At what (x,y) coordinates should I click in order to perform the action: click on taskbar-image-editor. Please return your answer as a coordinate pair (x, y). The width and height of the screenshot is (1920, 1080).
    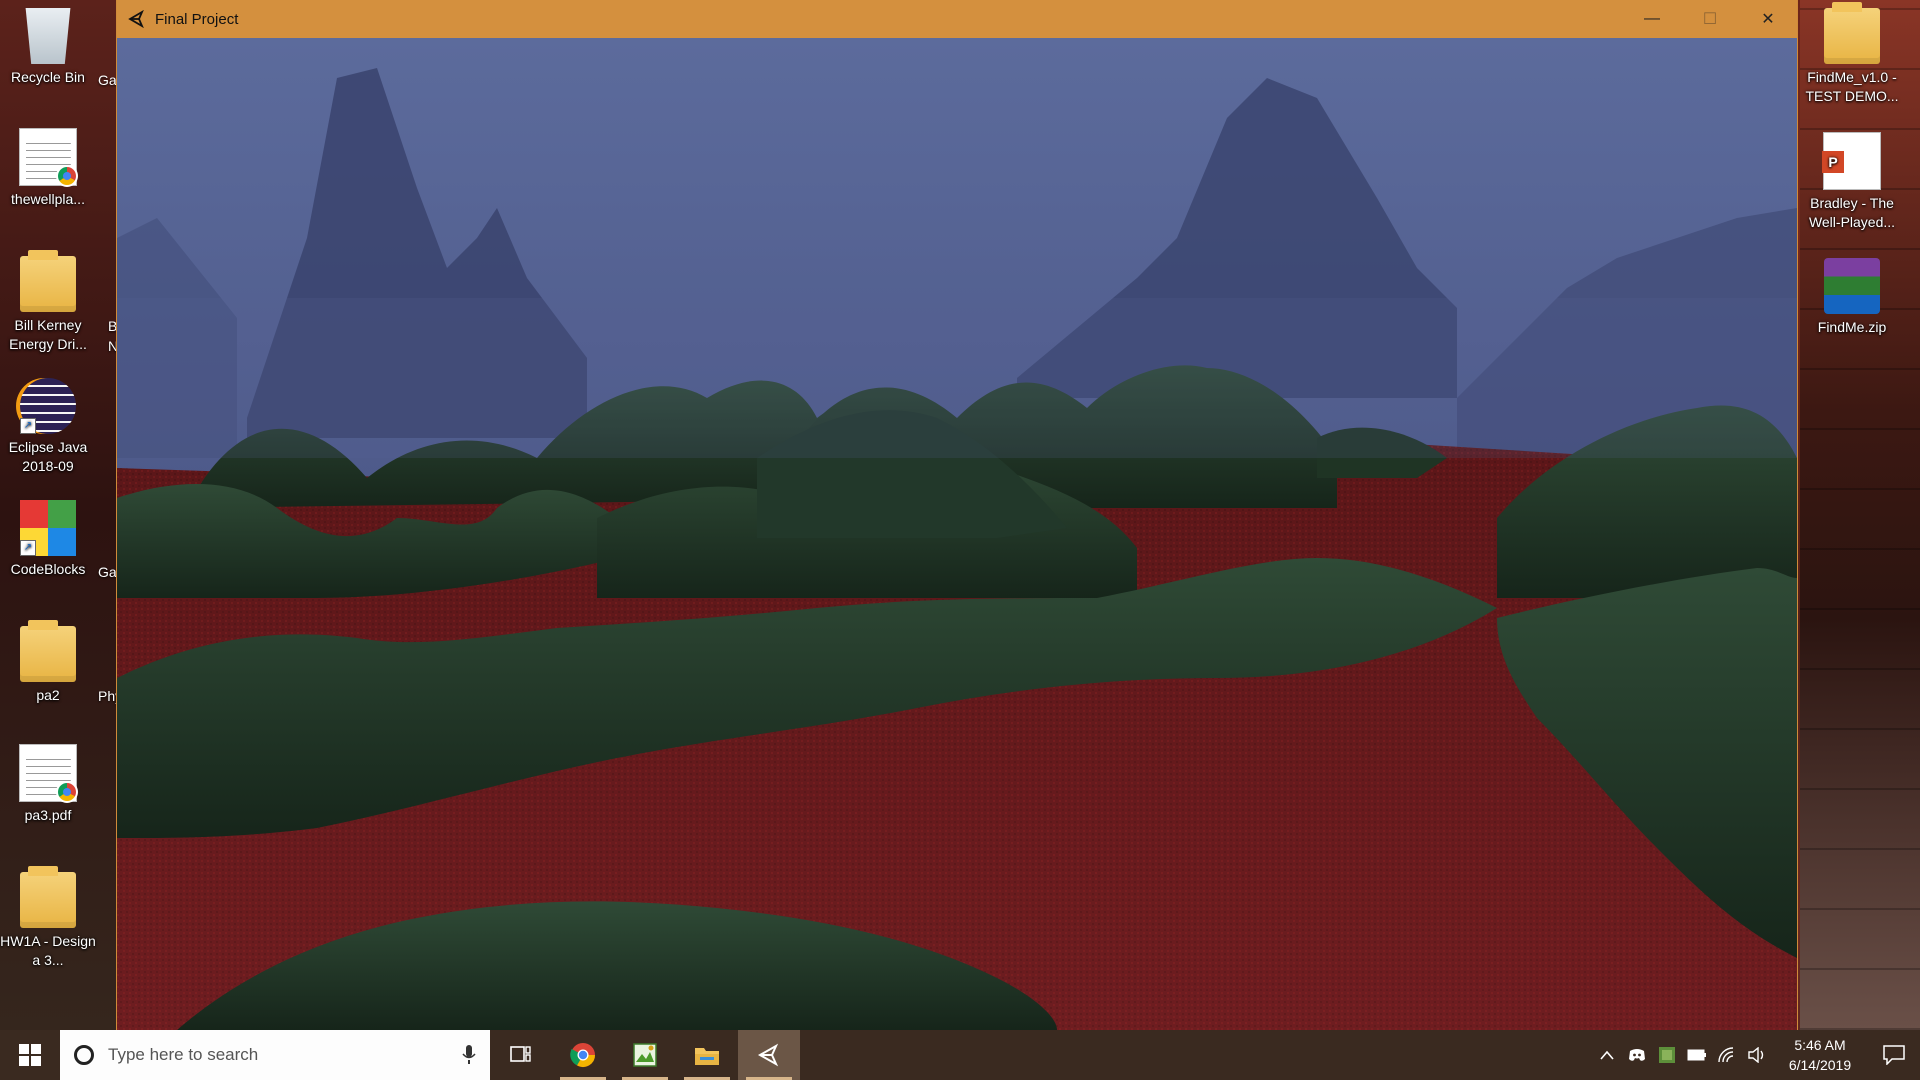
    Looking at the image, I should click on (645, 1055).